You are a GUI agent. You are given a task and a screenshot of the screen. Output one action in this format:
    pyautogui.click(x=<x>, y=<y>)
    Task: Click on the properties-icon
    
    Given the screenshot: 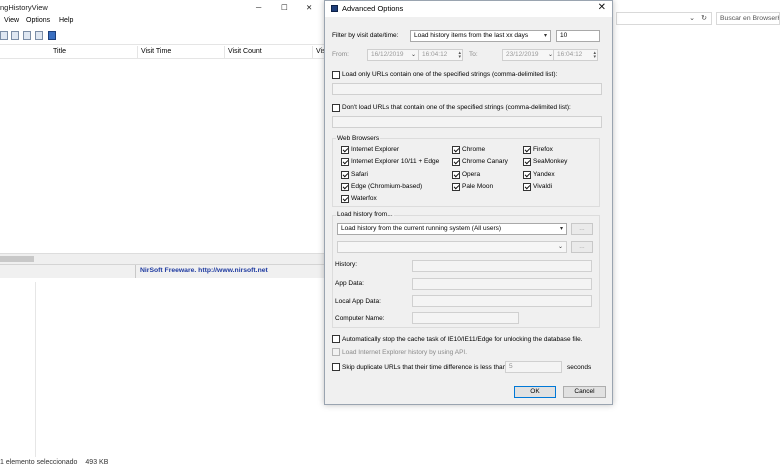 What is the action you would take?
    pyautogui.click(x=27, y=35)
    